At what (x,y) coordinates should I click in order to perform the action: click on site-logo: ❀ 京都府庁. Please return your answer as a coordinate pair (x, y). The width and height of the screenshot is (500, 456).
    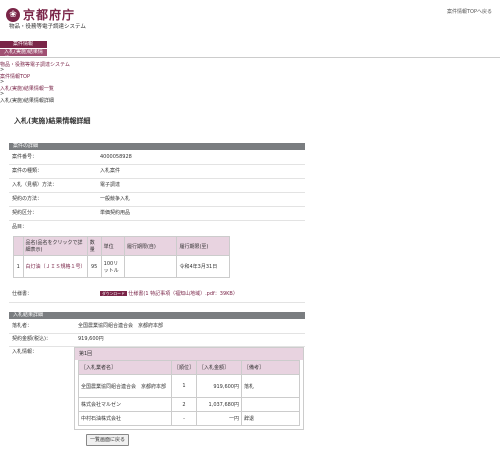
    Looking at the image, I should click on (40, 14).